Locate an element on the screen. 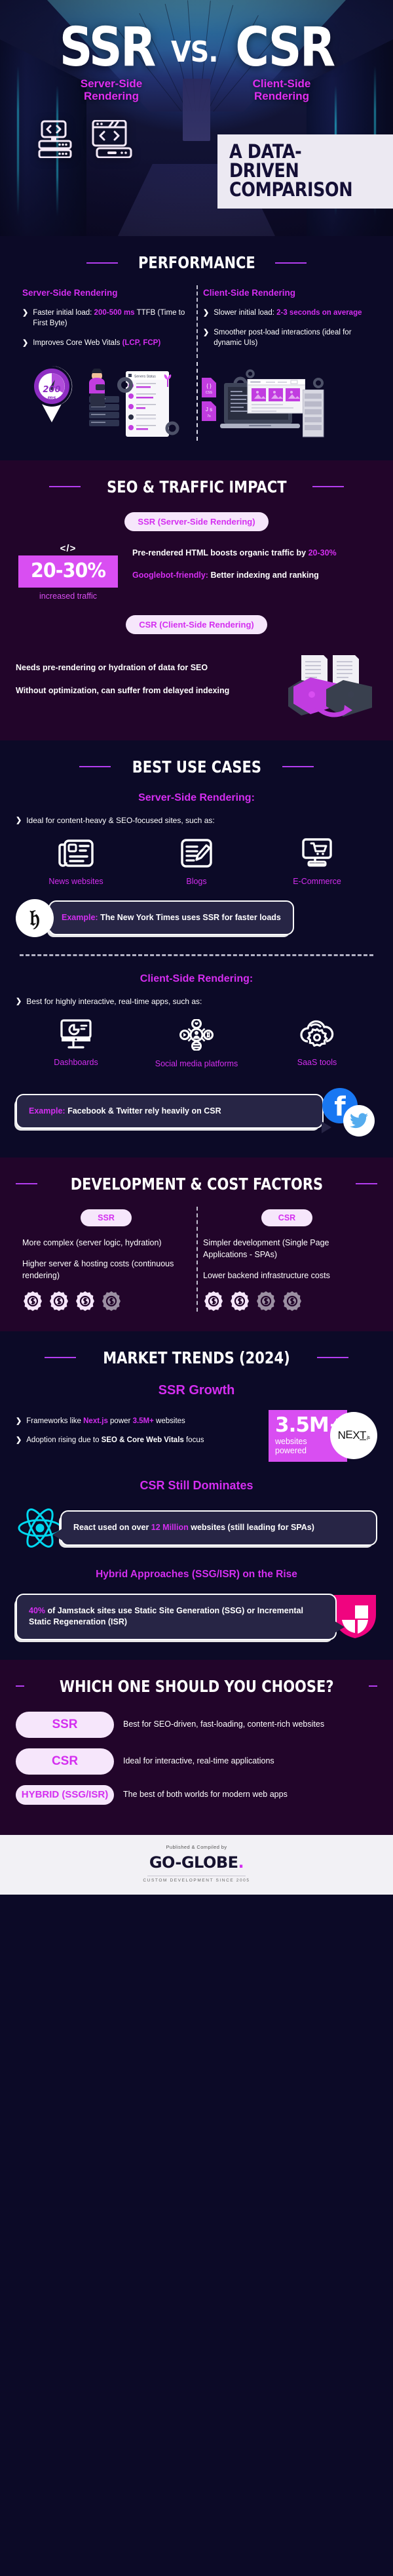 This screenshot has width=393, height=2576. market-trends-heading: MARKET TRENDS (2024) is located at coordinates (196, 1357).